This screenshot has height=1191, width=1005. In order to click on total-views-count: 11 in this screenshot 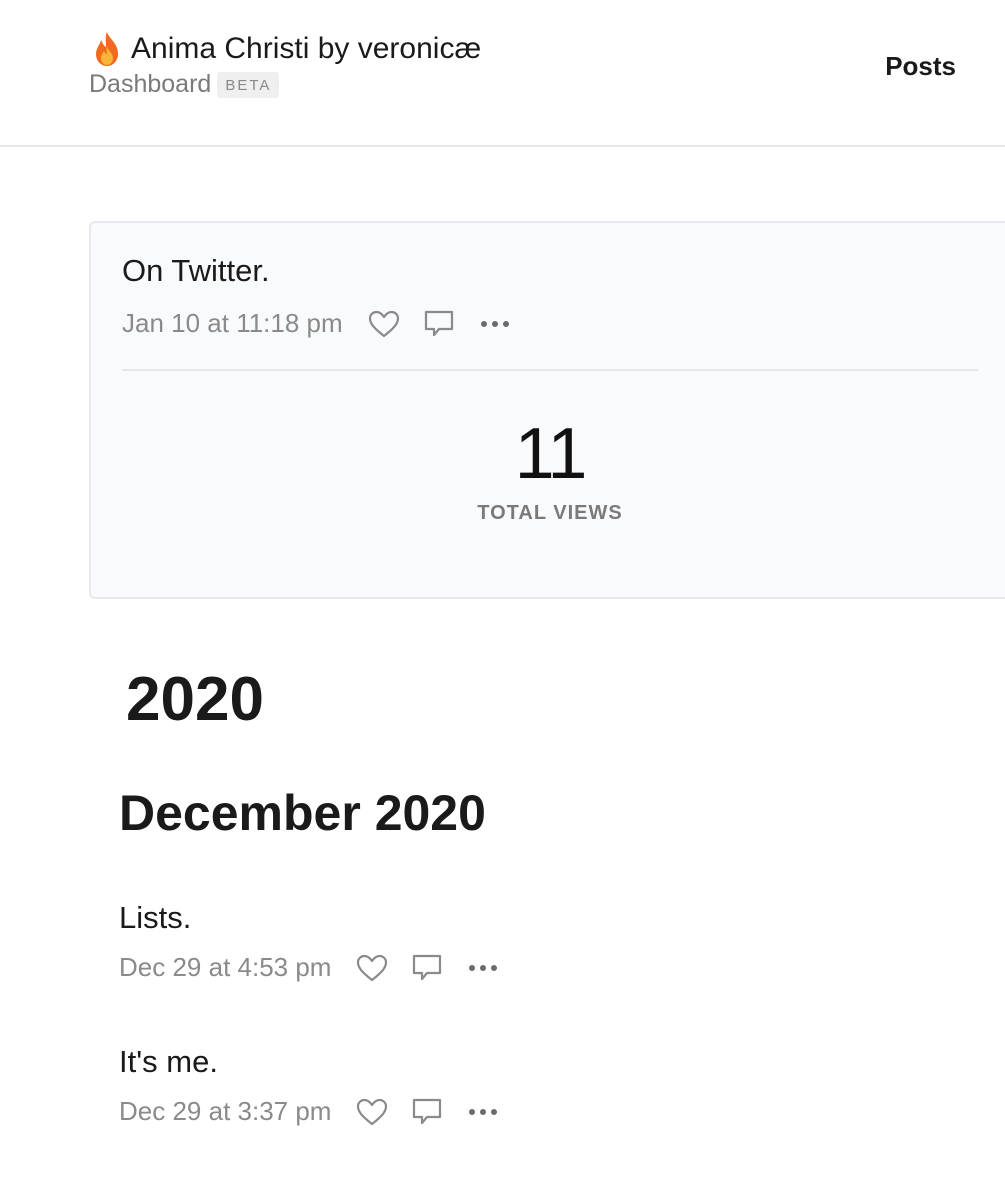, I will do `click(551, 454)`.